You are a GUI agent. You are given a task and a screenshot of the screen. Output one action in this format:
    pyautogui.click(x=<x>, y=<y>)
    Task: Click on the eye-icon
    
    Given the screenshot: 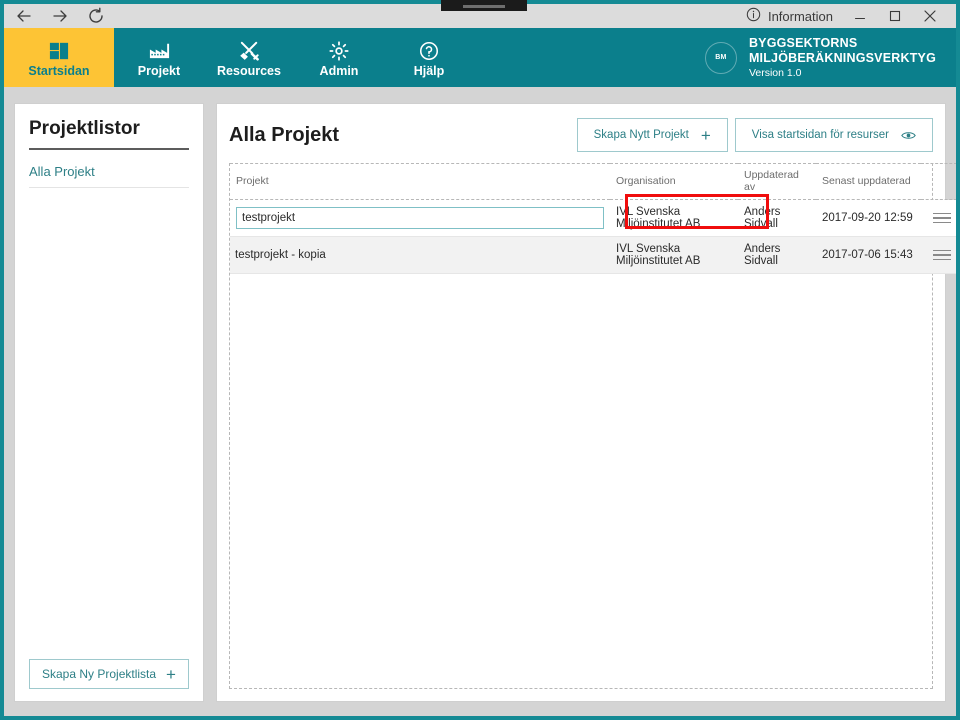 What is the action you would take?
    pyautogui.click(x=908, y=135)
    